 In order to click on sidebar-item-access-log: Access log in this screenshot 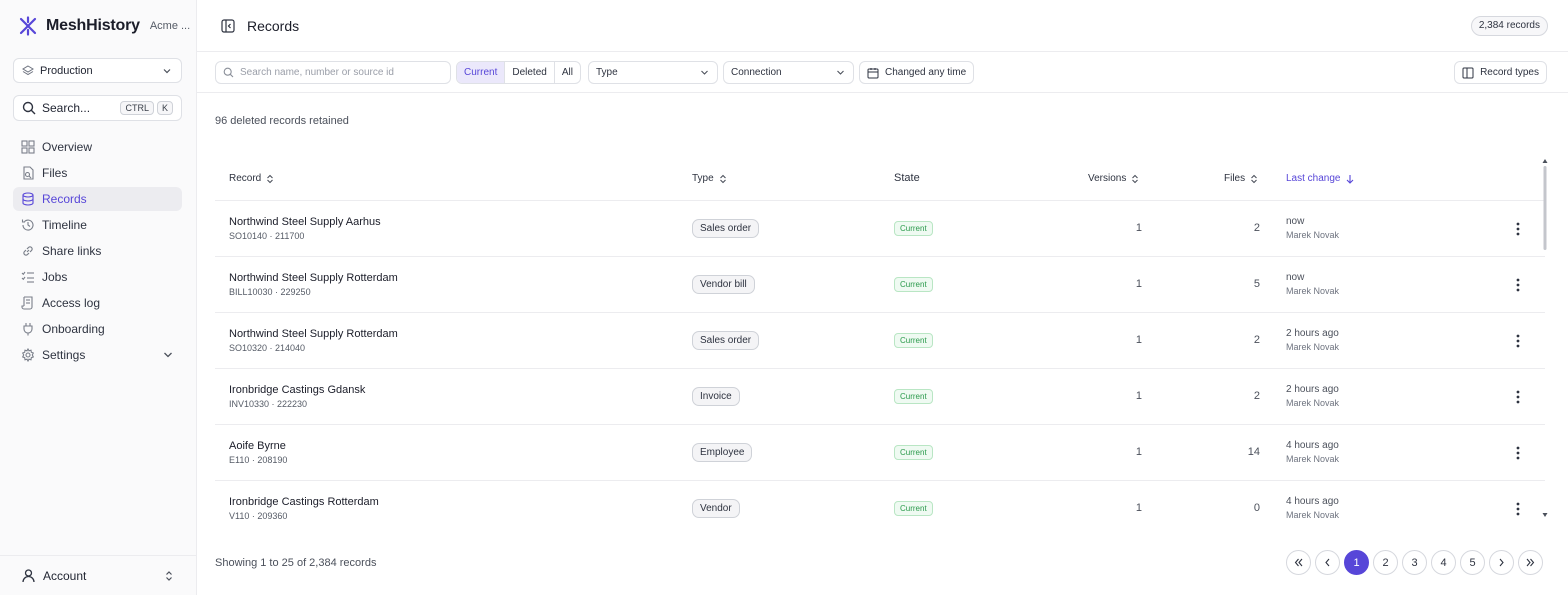, I will do `click(97, 303)`.